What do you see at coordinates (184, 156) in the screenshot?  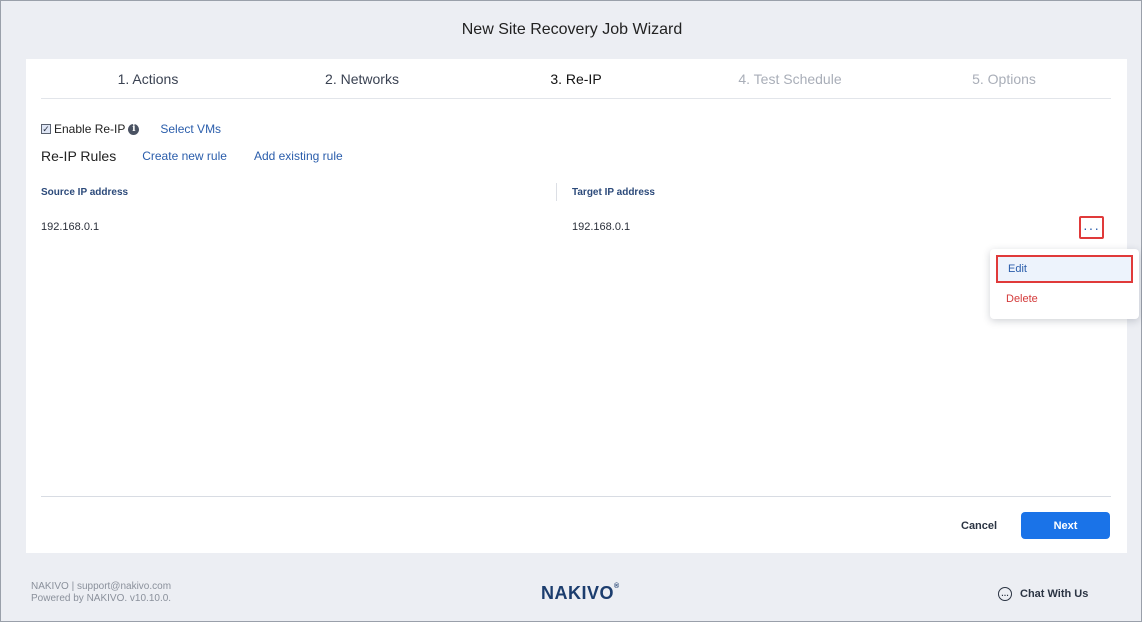 I see `create-new-rule-link: Create new rule` at bounding box center [184, 156].